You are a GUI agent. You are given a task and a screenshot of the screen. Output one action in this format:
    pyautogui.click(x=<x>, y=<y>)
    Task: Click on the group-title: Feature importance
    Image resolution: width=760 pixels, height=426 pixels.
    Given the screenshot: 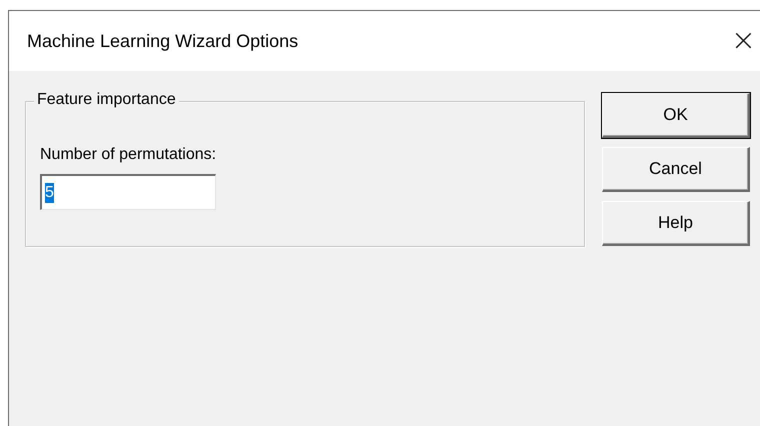 What is the action you would take?
    pyautogui.click(x=106, y=100)
    